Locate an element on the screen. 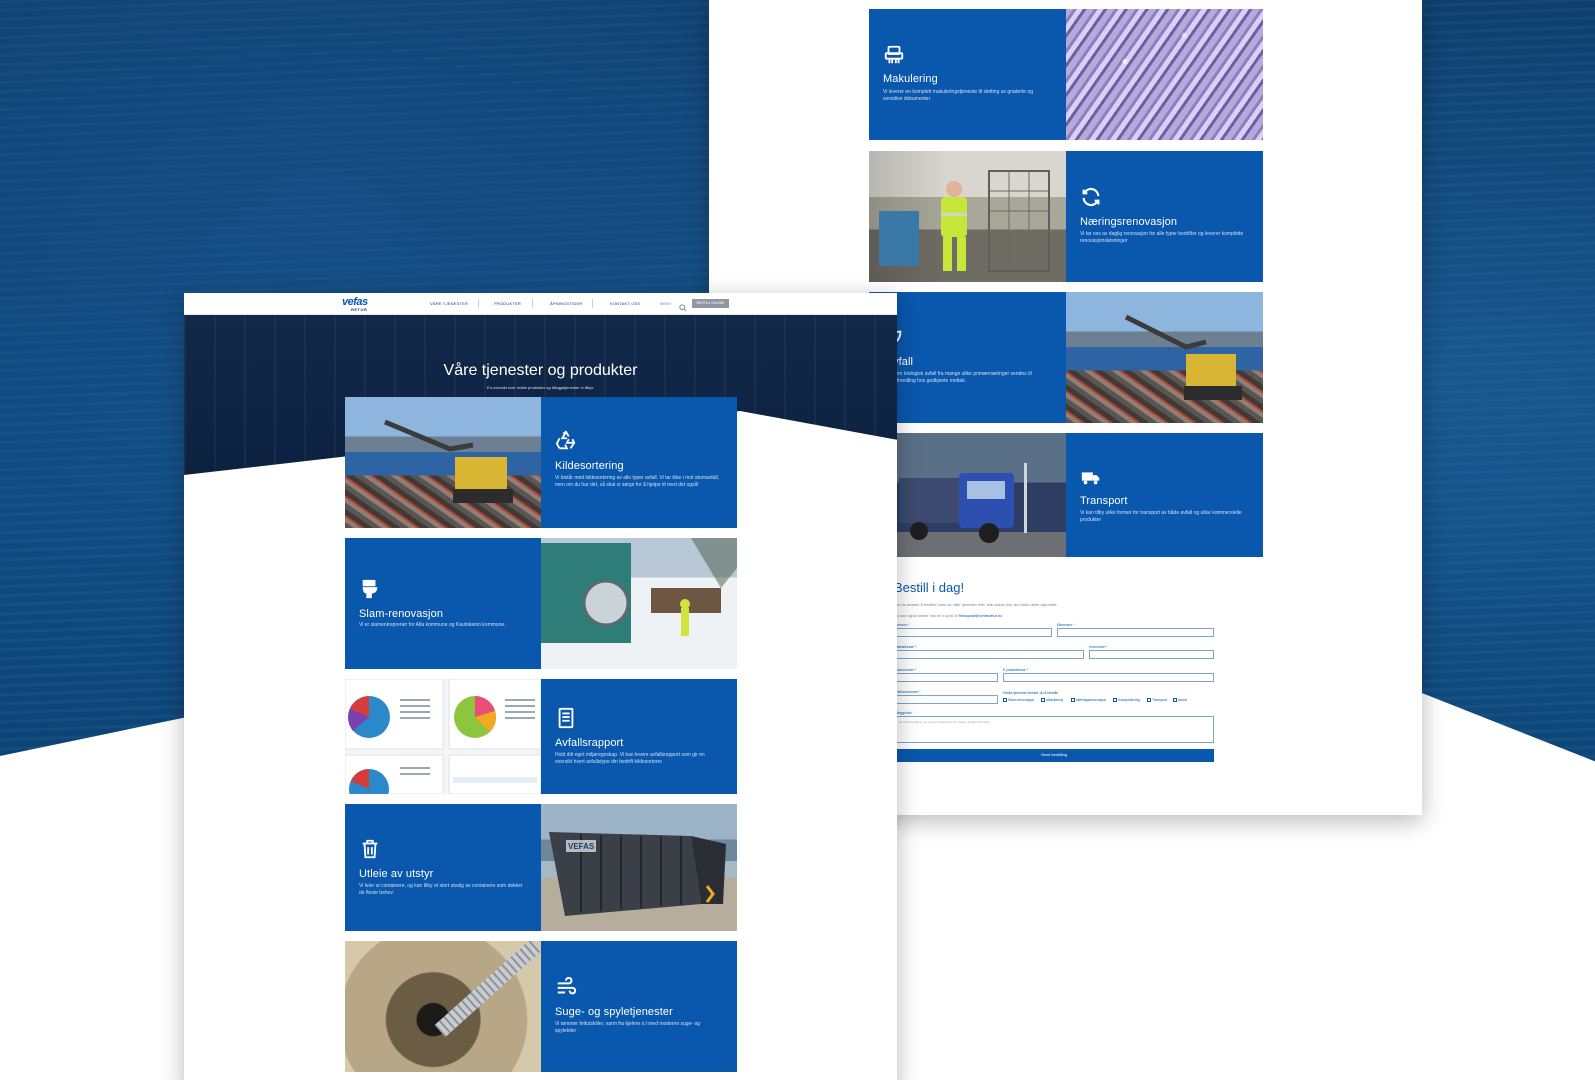 This screenshot has height=1080, width=1595. waste-report-charts-screenshot is located at coordinates (443, 736).